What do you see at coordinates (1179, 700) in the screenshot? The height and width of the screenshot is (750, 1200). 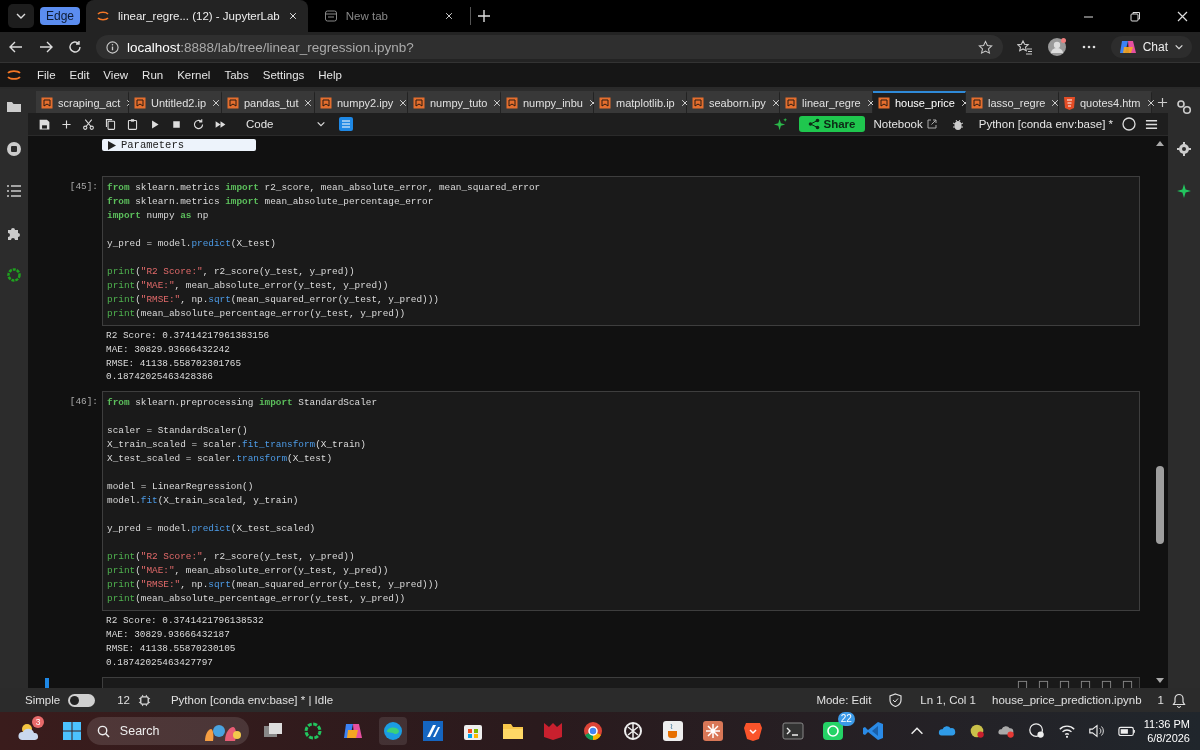 I see `bell-icon` at bounding box center [1179, 700].